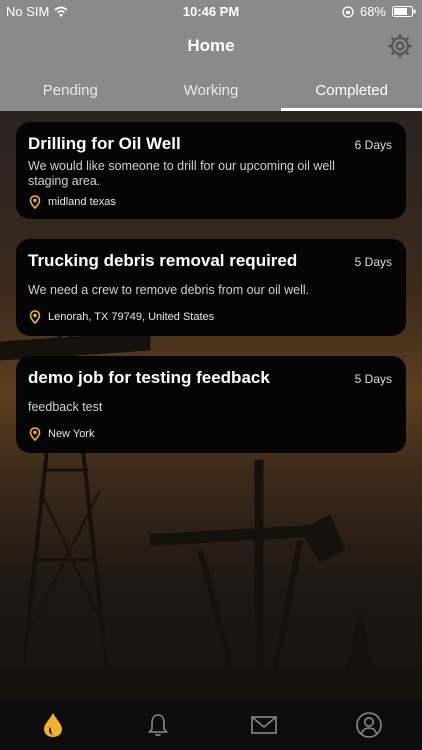  What do you see at coordinates (373, 145) in the screenshot?
I see `job-days: 6 Days` at bounding box center [373, 145].